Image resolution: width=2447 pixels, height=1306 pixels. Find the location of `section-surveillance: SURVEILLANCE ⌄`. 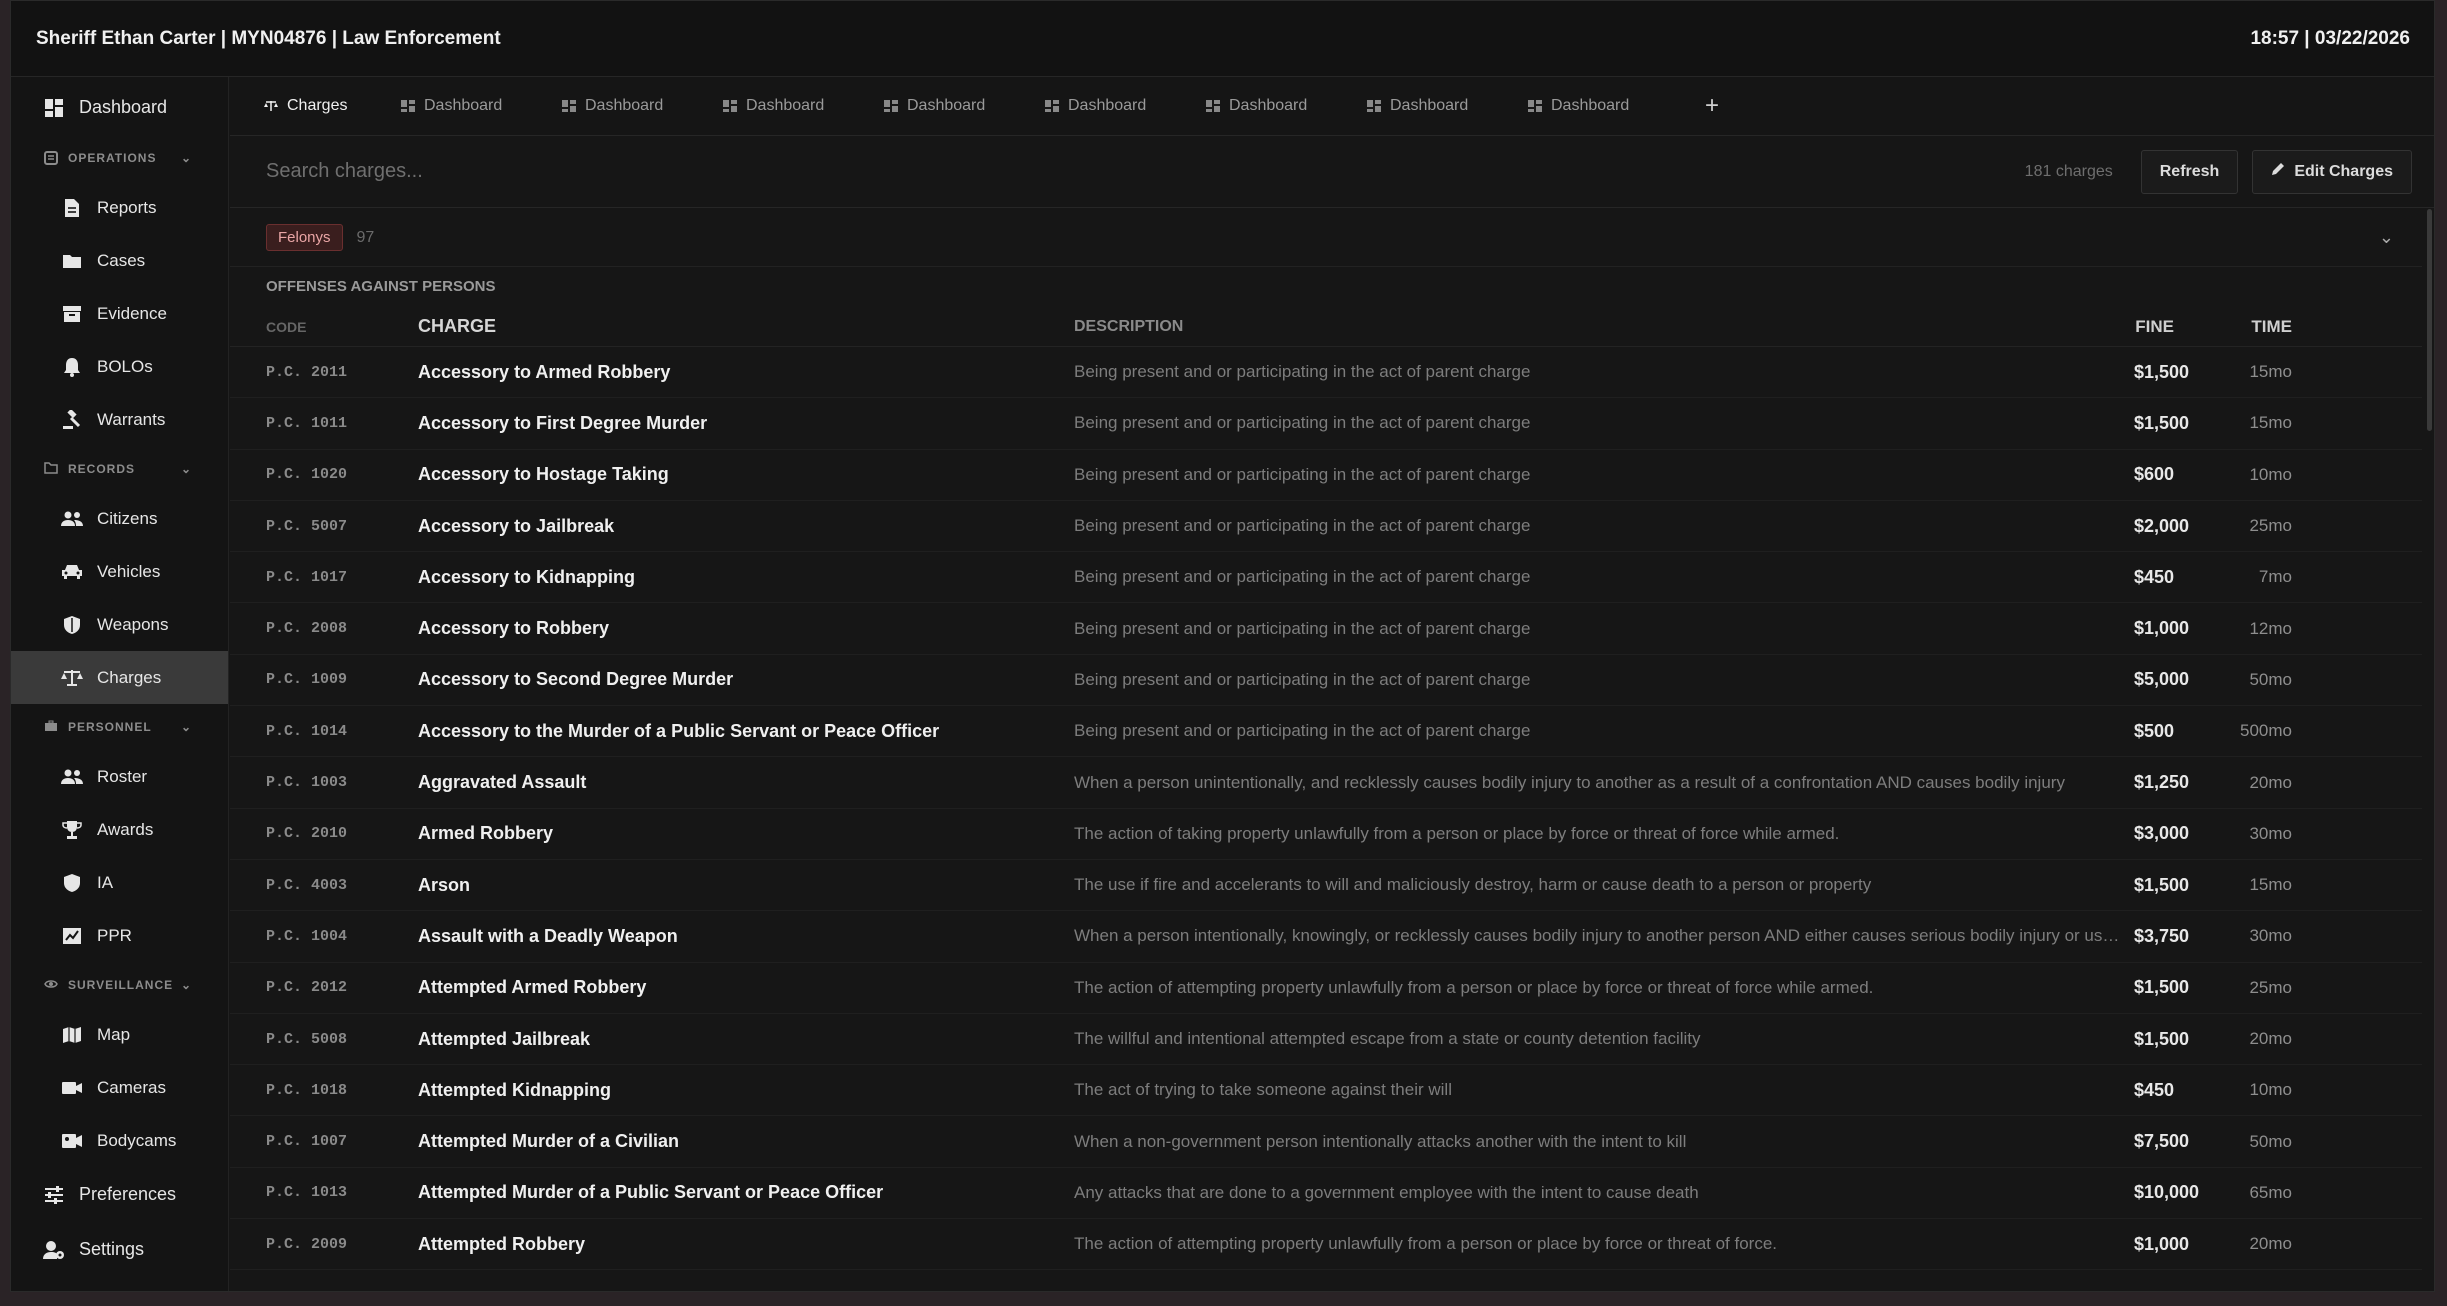

section-surveillance: SURVEILLANCE ⌄ is located at coordinates (119, 985).